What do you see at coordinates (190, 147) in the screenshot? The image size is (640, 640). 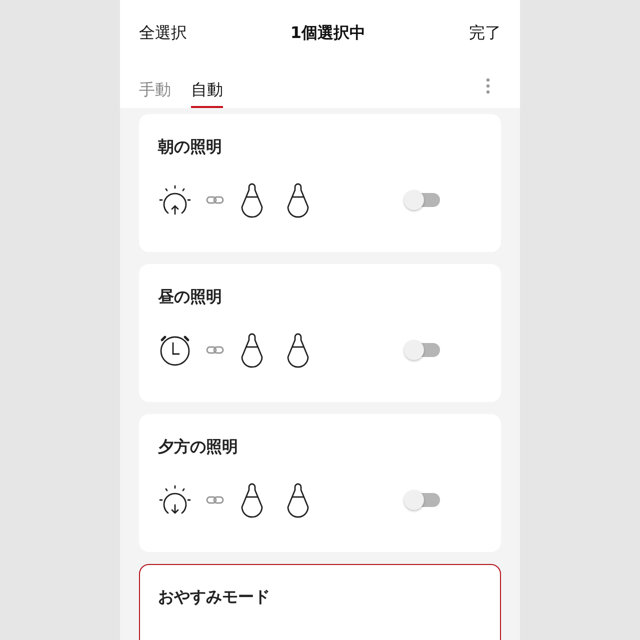 I see `scene-title: 朝の照明` at bounding box center [190, 147].